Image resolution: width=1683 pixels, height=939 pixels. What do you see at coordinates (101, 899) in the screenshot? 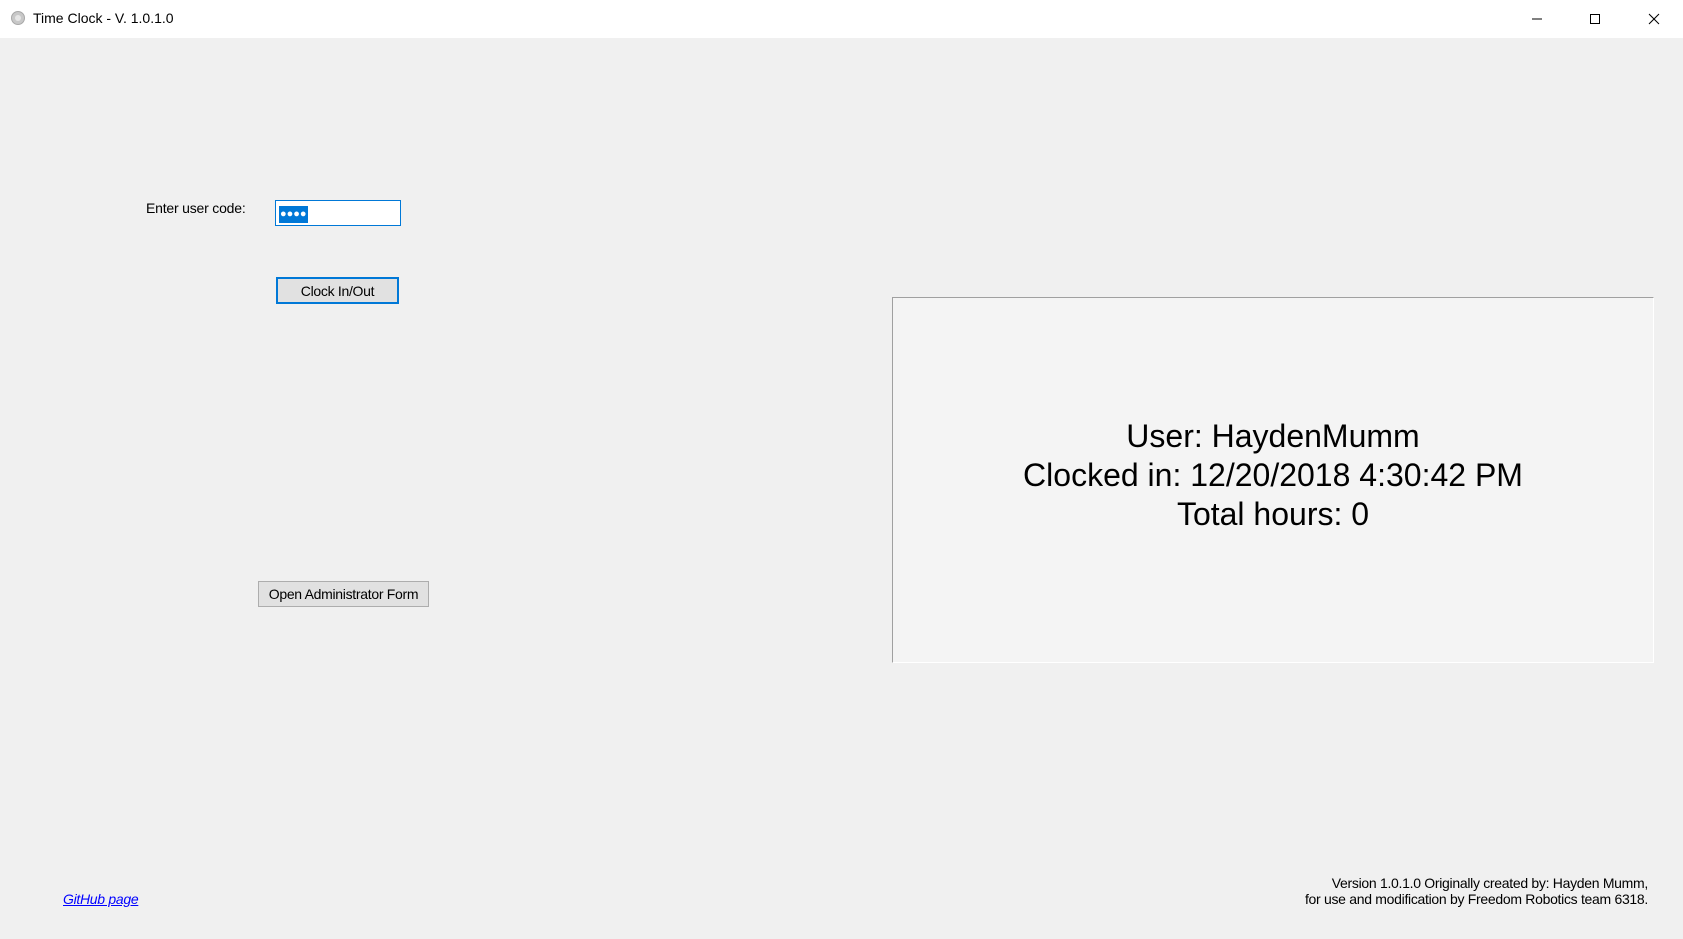
I see `github-page-link: GitHub page` at bounding box center [101, 899].